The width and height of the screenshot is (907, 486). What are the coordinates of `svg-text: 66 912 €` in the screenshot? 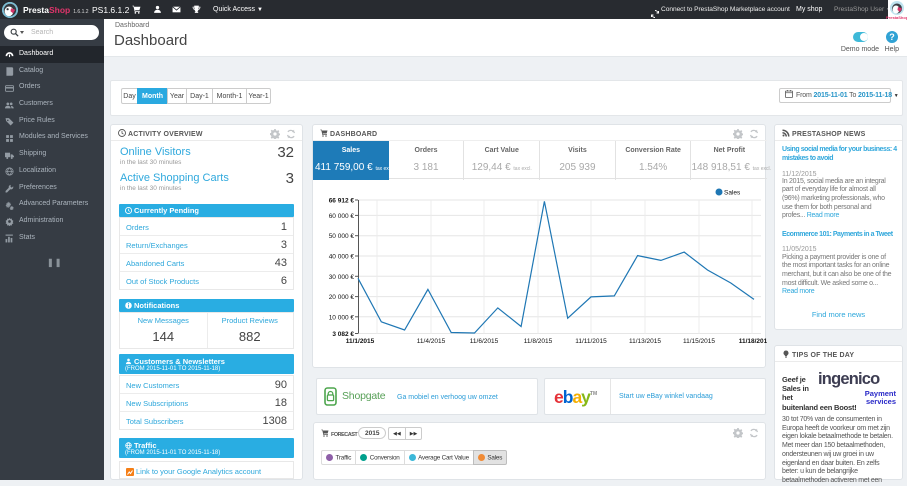 It's located at (342, 201).